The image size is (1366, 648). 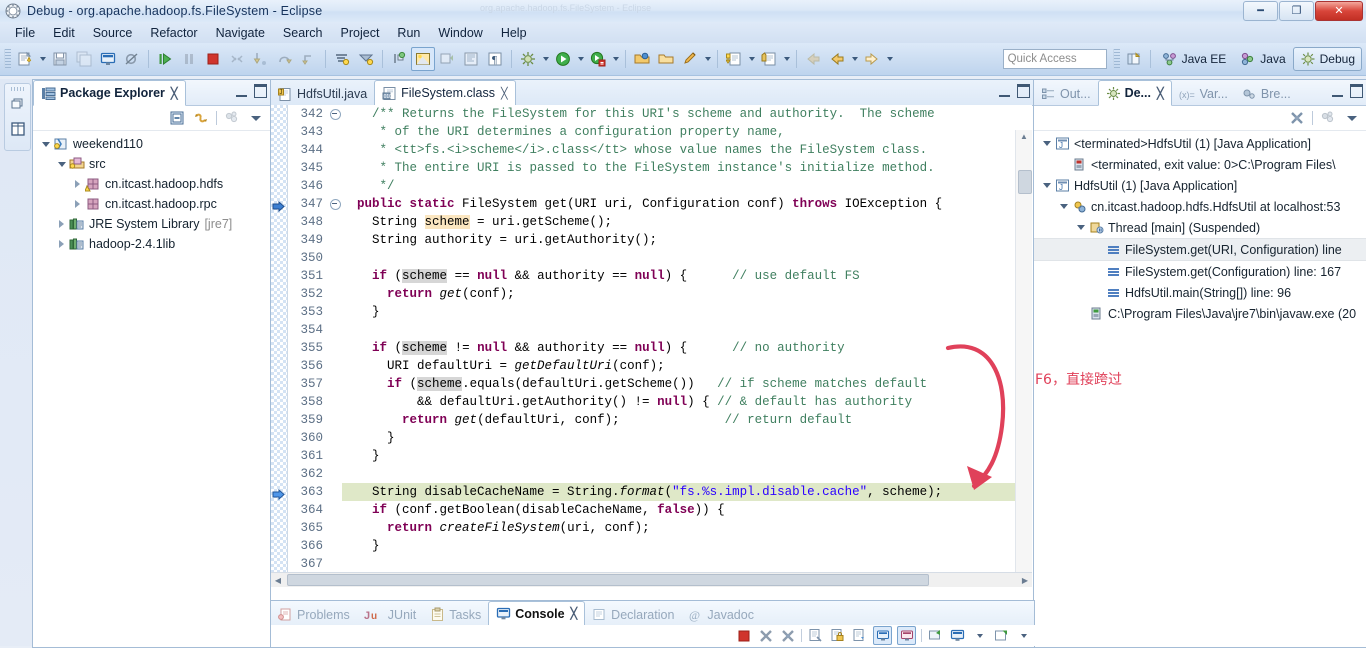 What do you see at coordinates (232, 118) in the screenshot?
I see `focus-on-active-task-icon` at bounding box center [232, 118].